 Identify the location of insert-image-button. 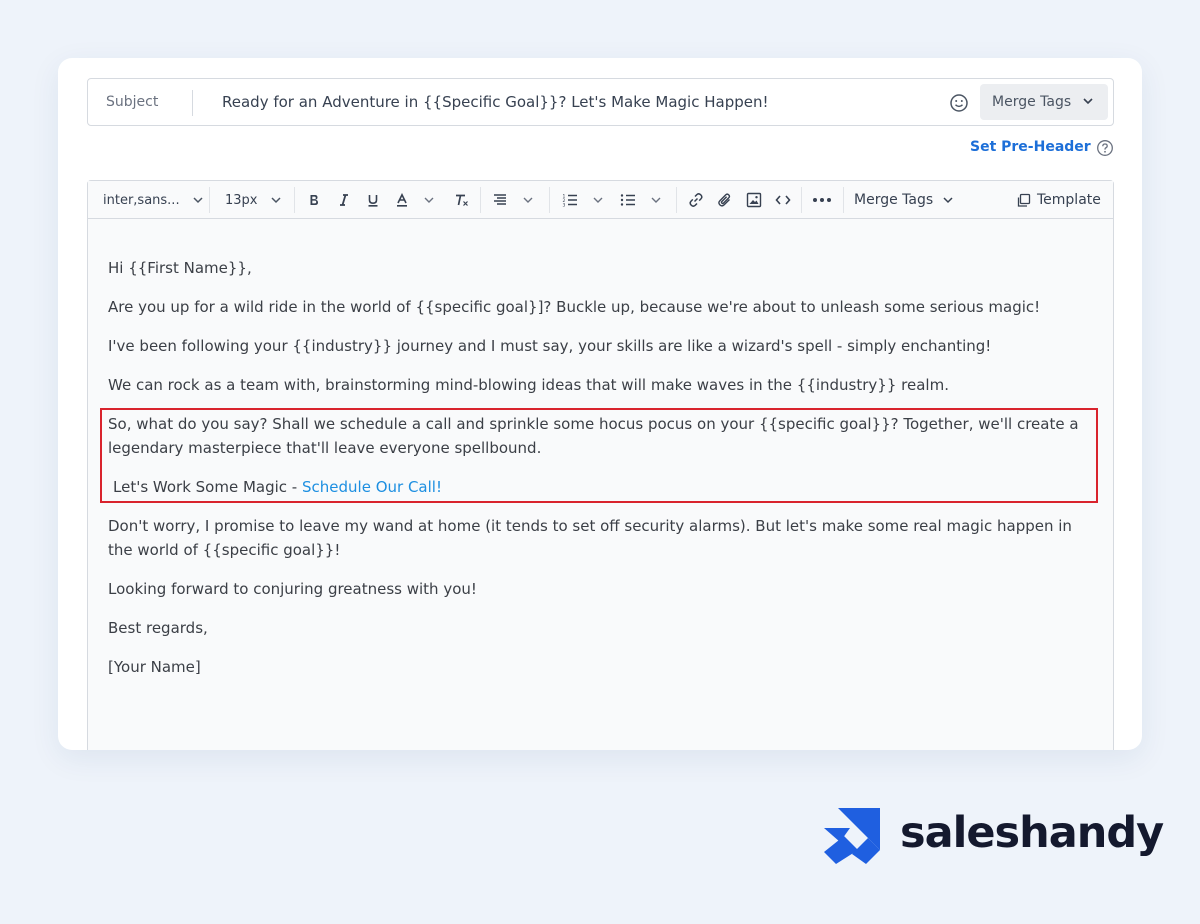
(754, 200).